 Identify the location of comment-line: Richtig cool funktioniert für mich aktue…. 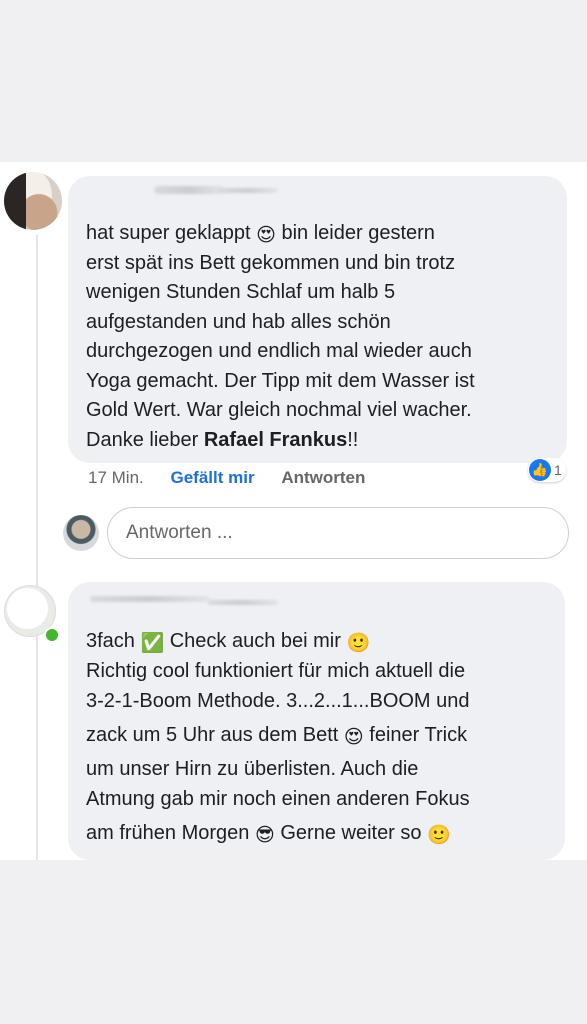
(276, 671).